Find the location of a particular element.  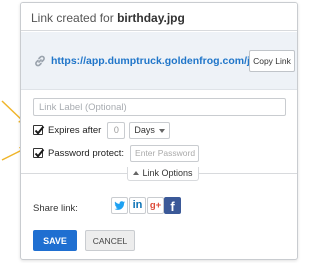

google-plus-icon: g+ is located at coordinates (155, 205).